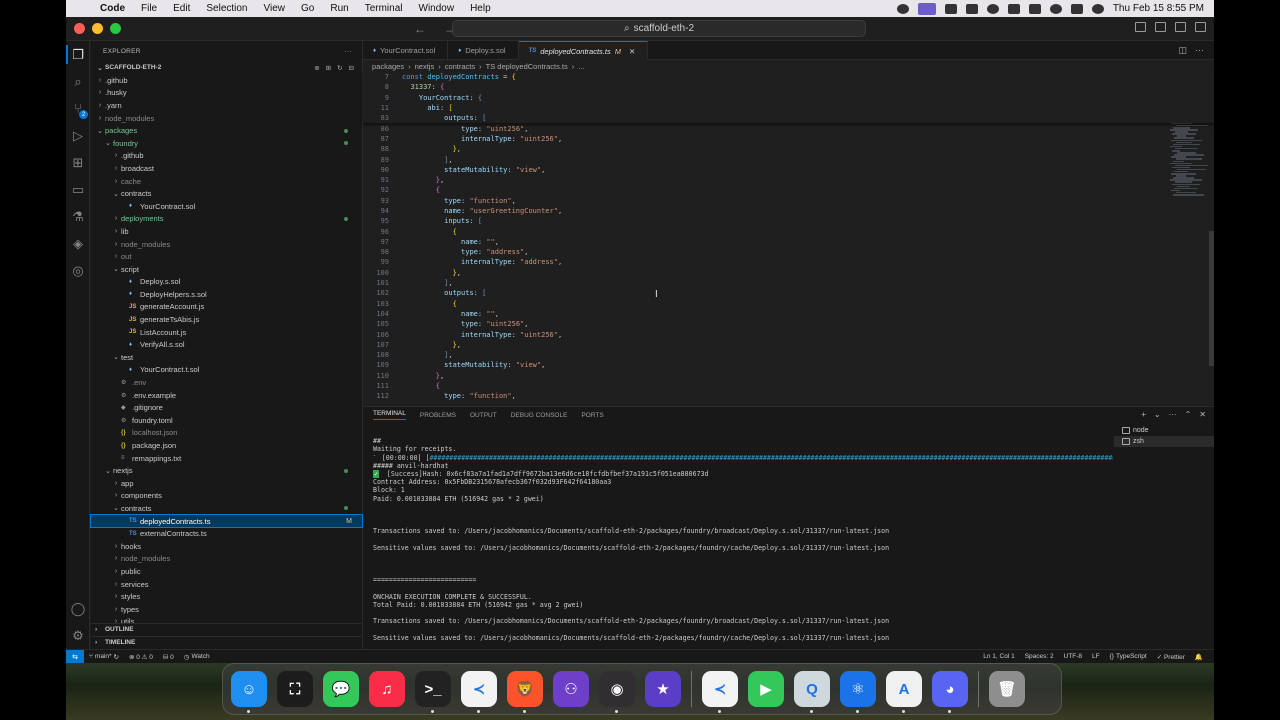 This screenshot has width=1280, height=720. What do you see at coordinates (226, 181) in the screenshot?
I see `tree-folder: › cache` at bounding box center [226, 181].